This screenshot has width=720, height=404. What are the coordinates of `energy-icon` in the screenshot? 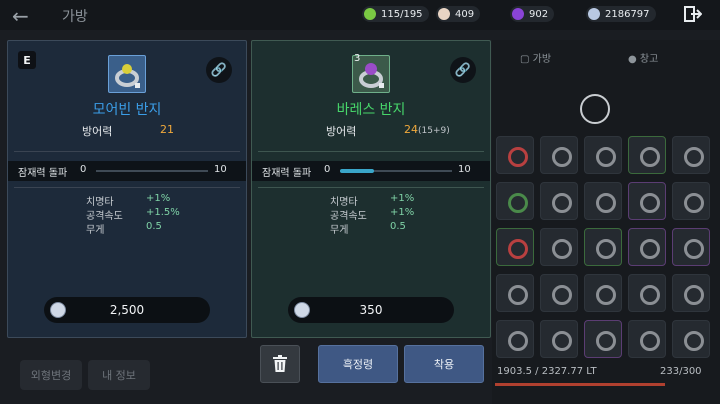 It's located at (370, 14).